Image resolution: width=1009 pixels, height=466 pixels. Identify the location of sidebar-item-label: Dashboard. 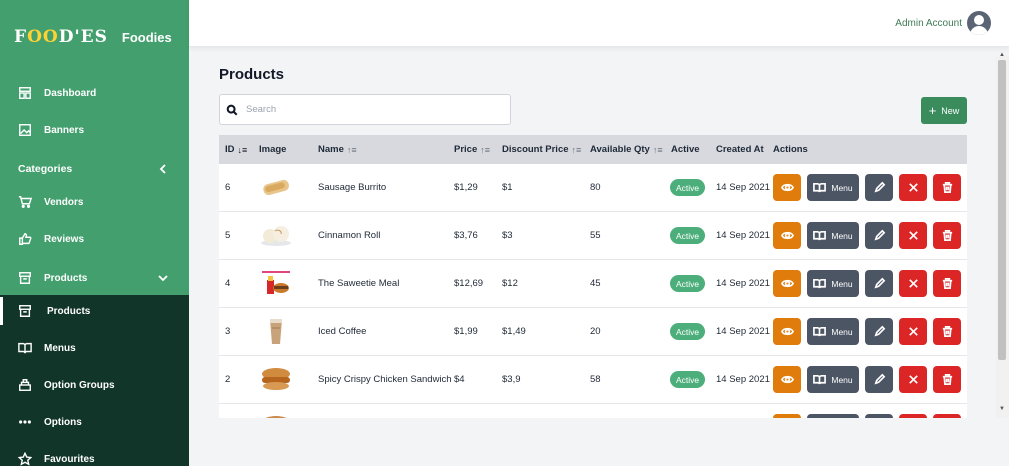
(70, 93).